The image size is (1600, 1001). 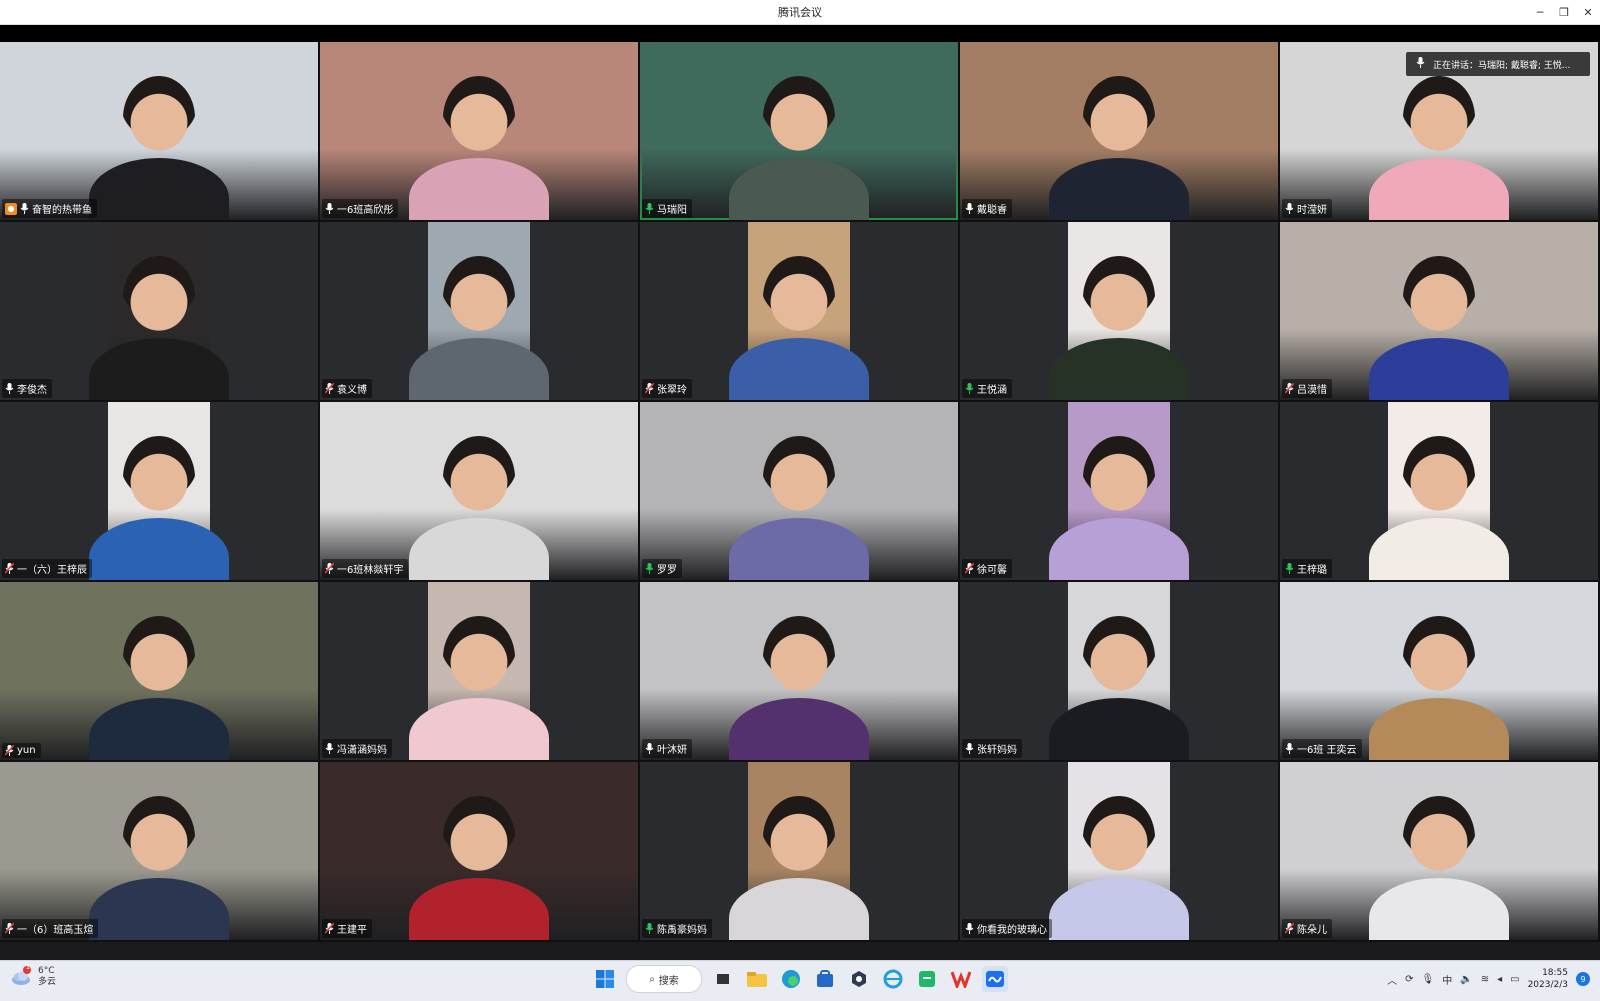 I want to click on participant-tile: 张轩妈妈, so click(x=1119, y=671).